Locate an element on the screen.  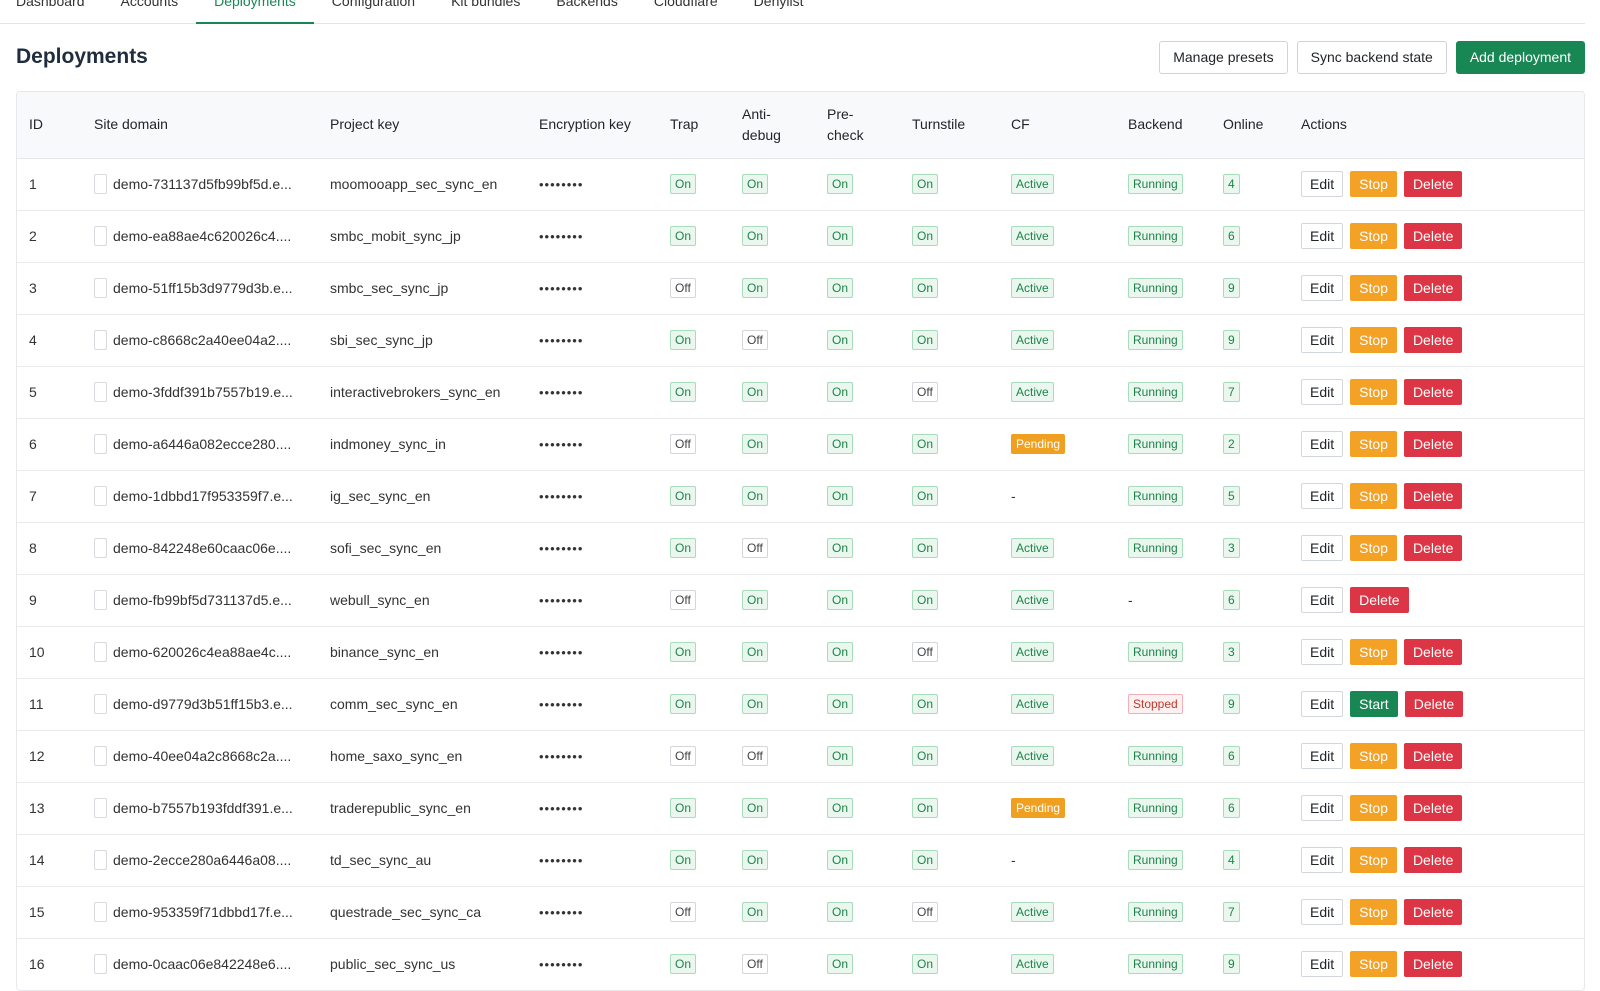
row-actions: Edit Stop Delete is located at coordinates (1437, 964).